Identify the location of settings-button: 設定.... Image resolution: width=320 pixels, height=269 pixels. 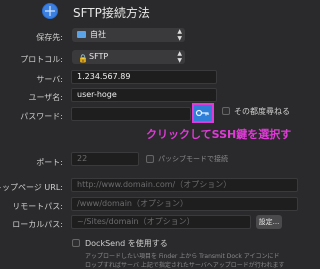
(269, 222).